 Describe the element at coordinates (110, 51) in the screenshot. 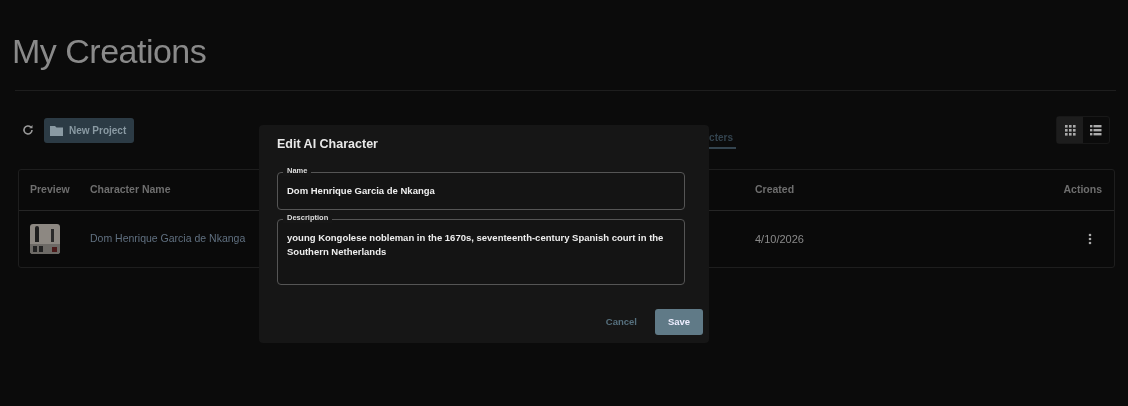

I see `page-title: My Creations` at that location.